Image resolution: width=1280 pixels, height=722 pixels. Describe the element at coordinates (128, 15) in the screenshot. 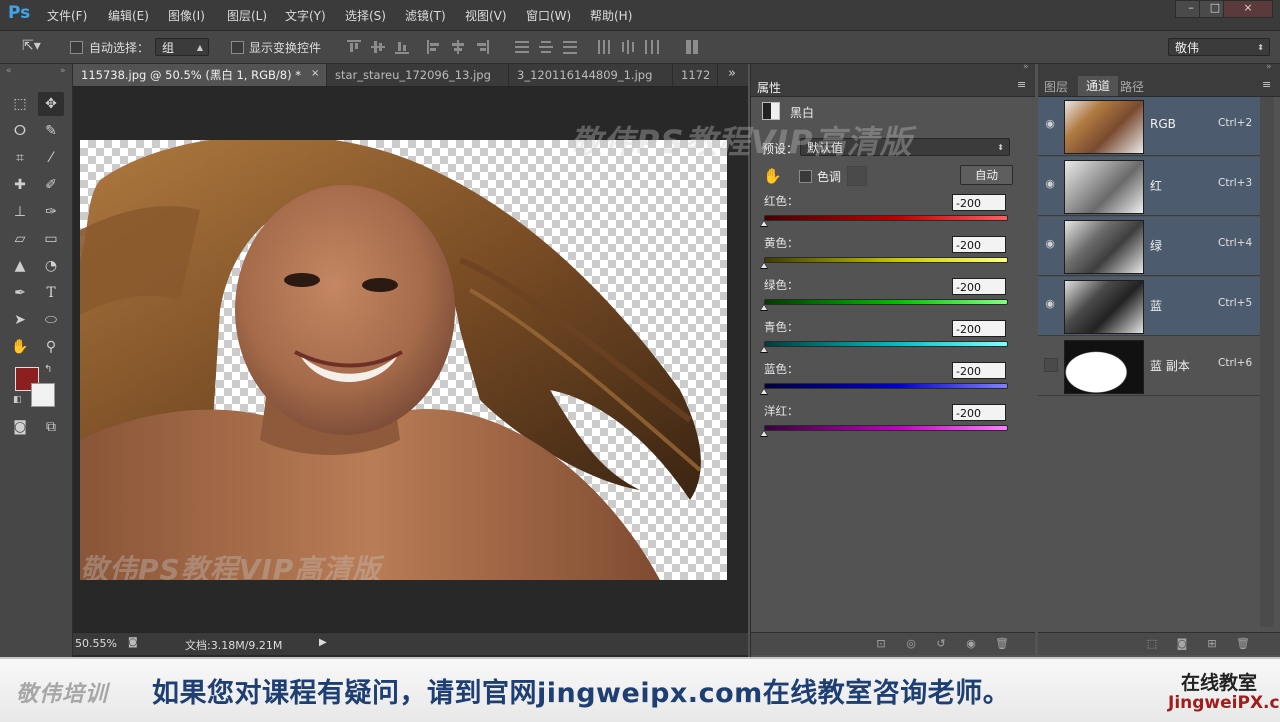

I see `menu-edit: 编辑(E)` at that location.